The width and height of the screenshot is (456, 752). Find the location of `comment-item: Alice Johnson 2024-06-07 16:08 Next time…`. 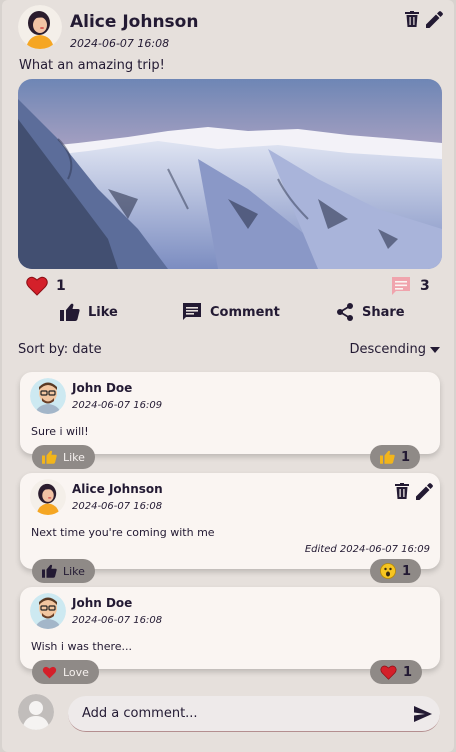

comment-item: Alice Johnson 2024-06-07 16:08 Next time… is located at coordinates (230, 521).